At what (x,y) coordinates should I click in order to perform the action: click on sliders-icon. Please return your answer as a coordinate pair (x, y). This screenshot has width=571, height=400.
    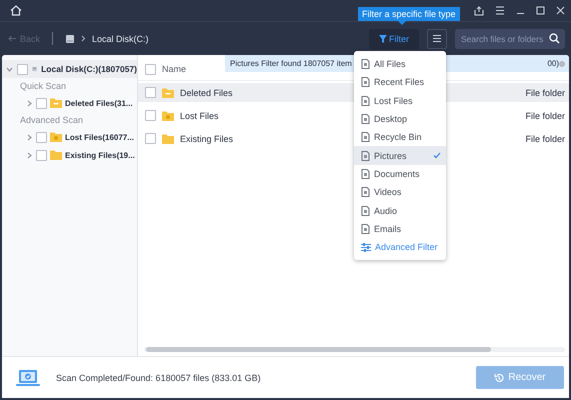
    Looking at the image, I should click on (366, 247).